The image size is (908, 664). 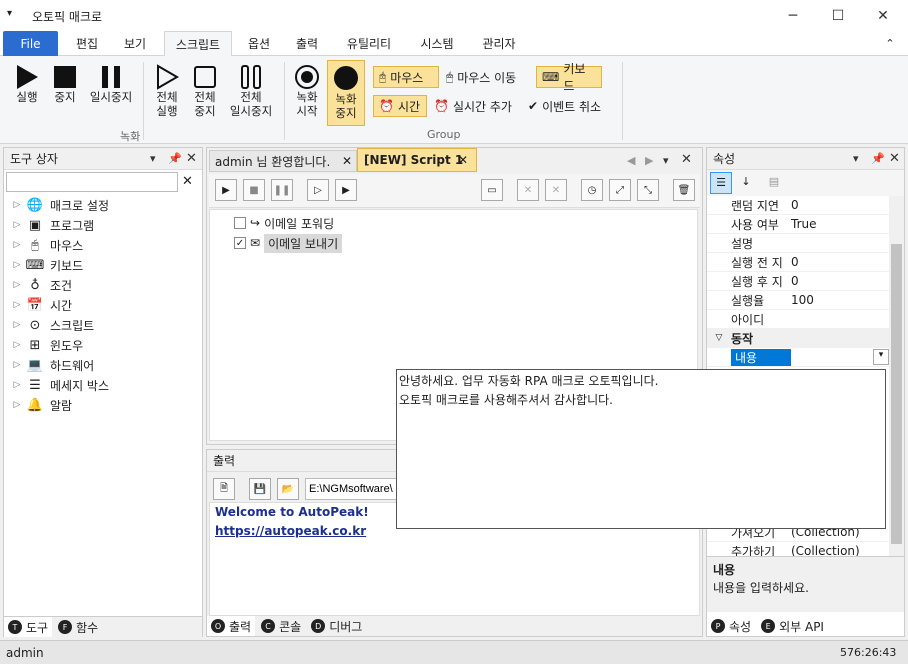 I want to click on pause-all-button: 전체 일시중지, so click(x=251, y=91).